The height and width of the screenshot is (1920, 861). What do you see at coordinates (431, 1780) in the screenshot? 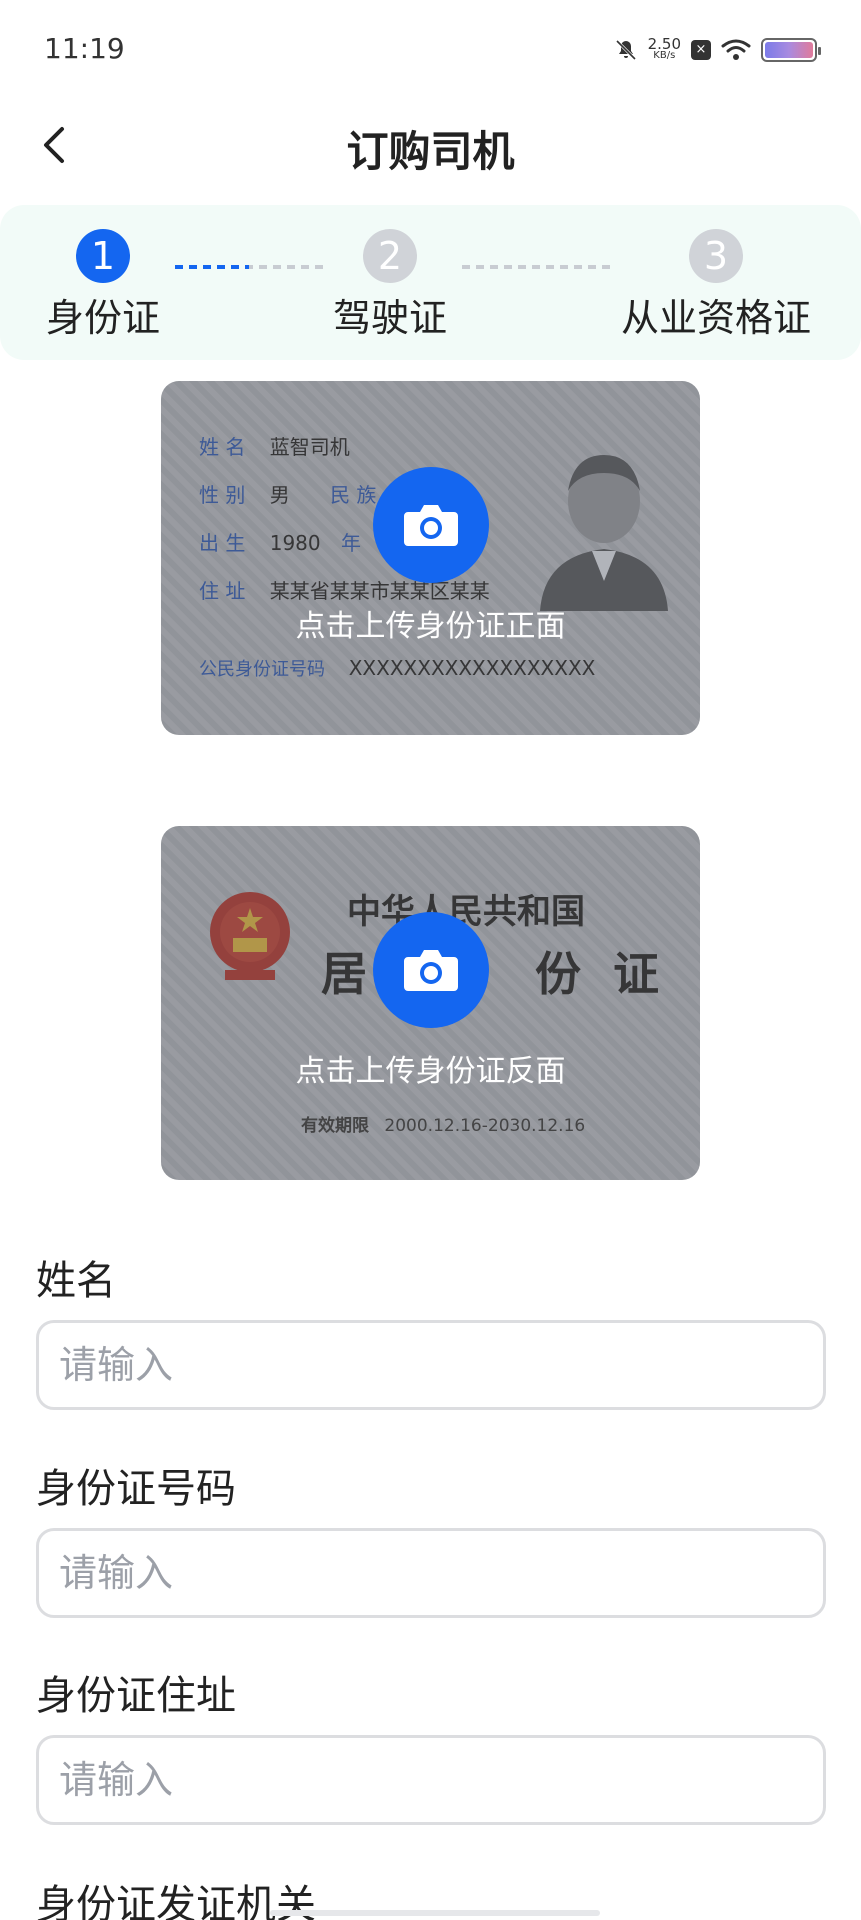
I see `id-address-input` at bounding box center [431, 1780].